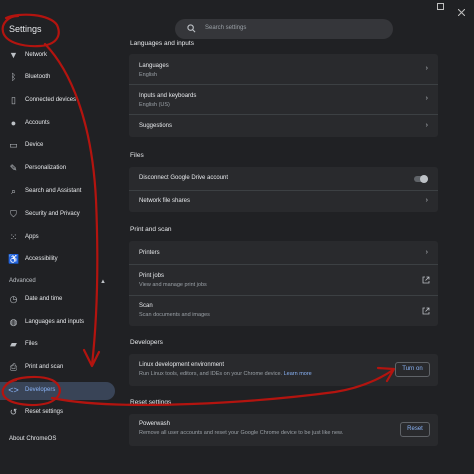 Image resolution: width=474 pixels, height=474 pixels. I want to click on search-icon, so click(191, 28).